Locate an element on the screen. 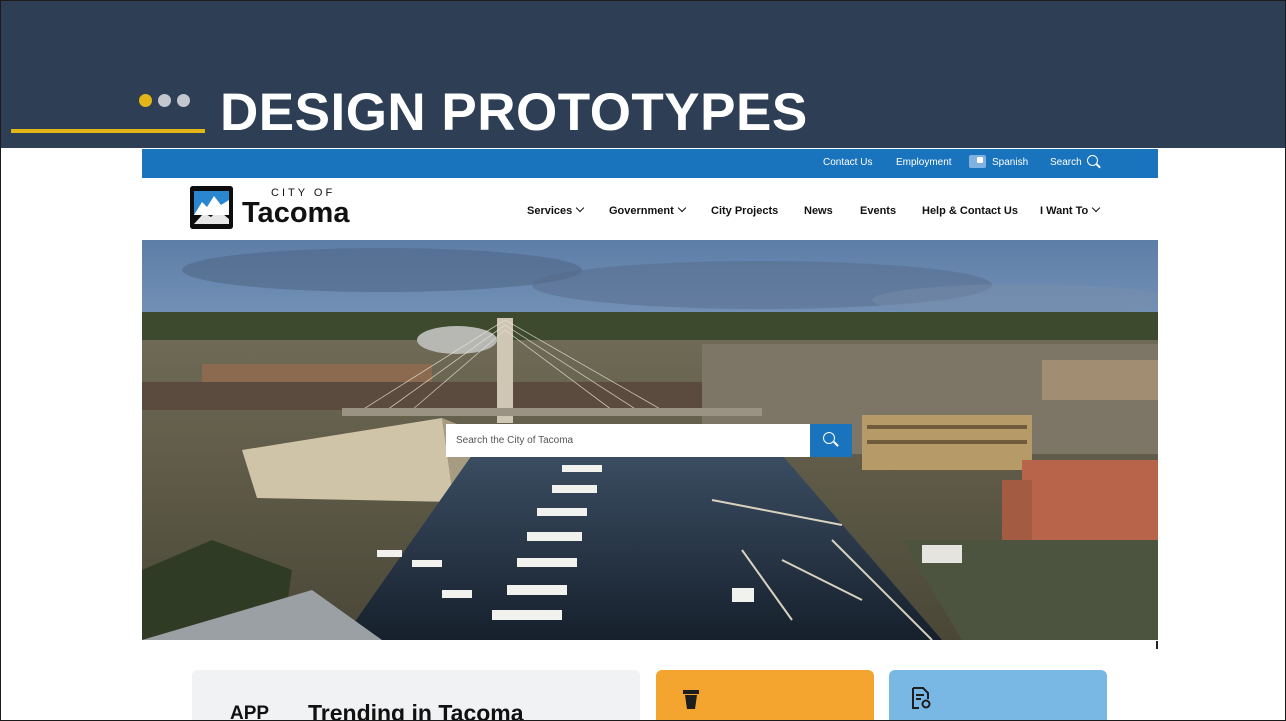 The width and height of the screenshot is (1286, 721). nav-label: Services is located at coordinates (550, 211).